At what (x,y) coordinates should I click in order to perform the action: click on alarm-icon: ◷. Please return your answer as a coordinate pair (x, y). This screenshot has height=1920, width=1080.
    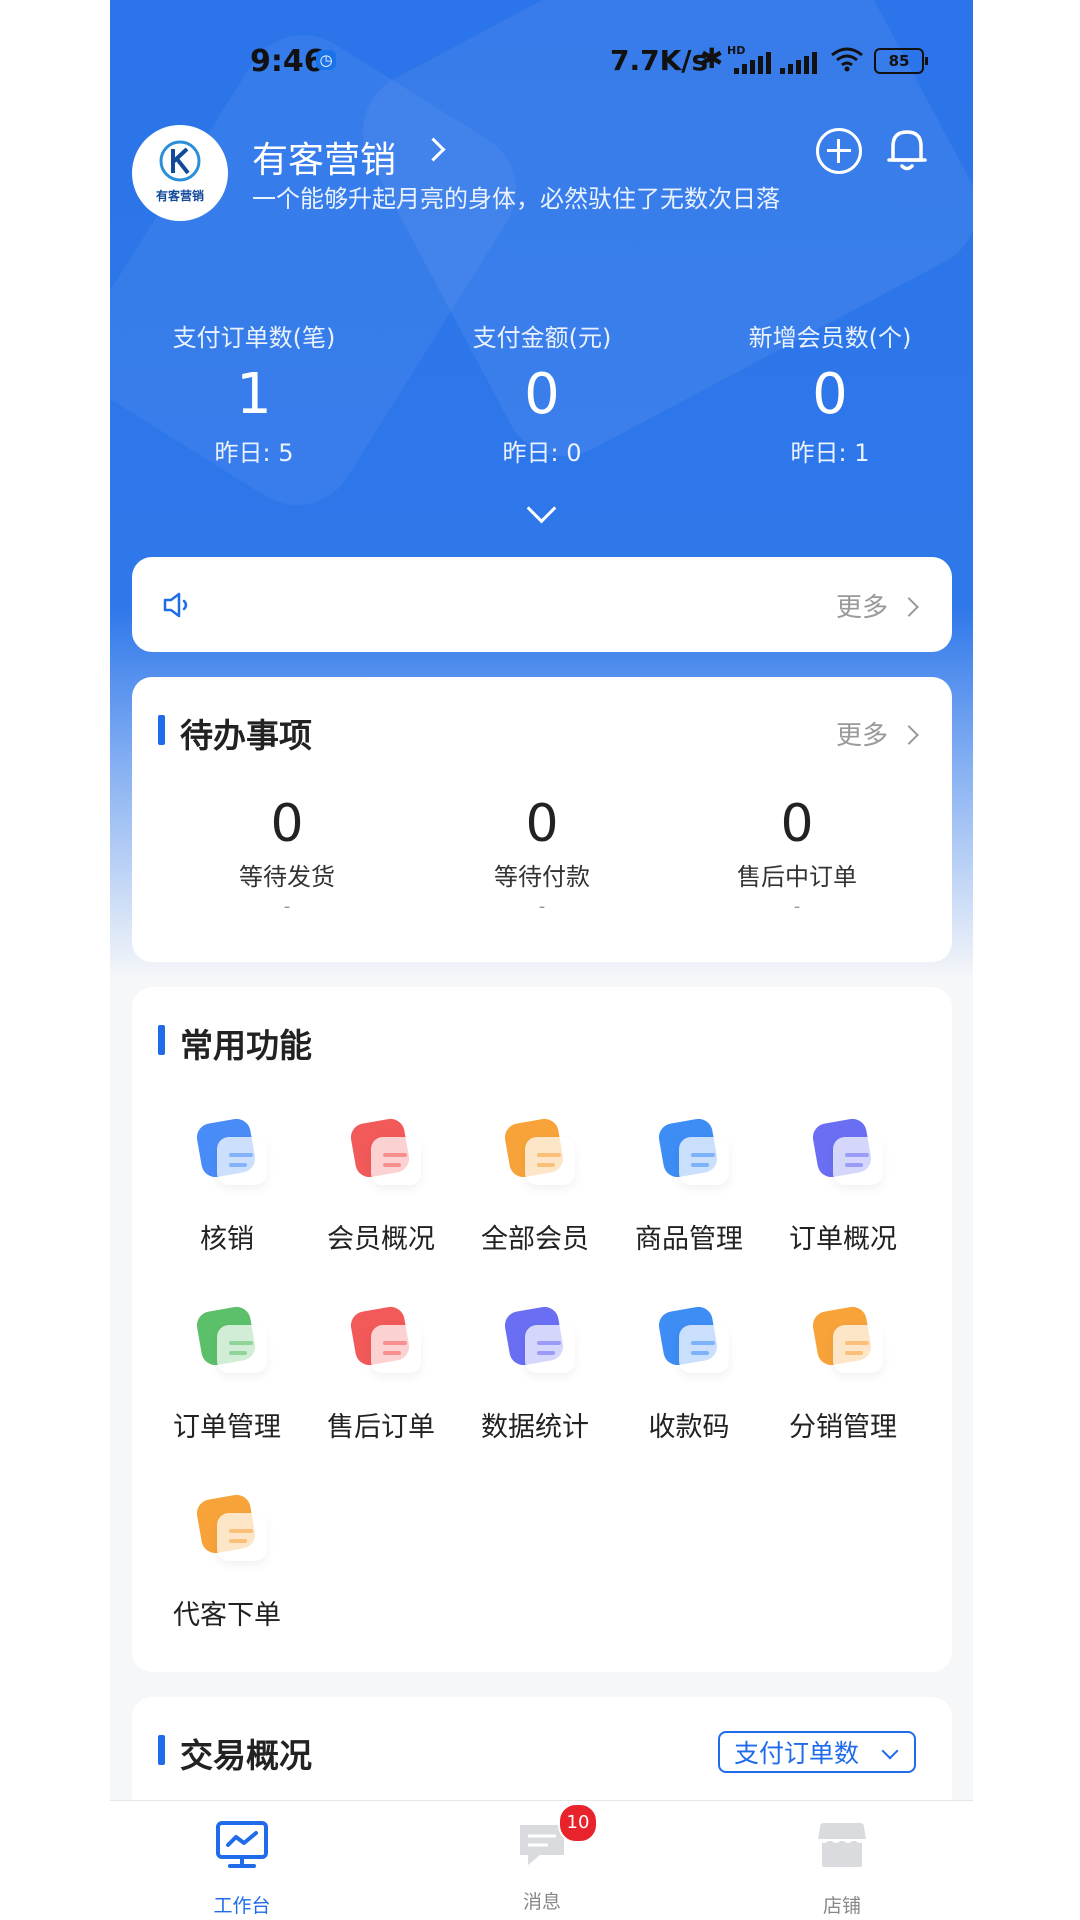
    Looking at the image, I should click on (326, 60).